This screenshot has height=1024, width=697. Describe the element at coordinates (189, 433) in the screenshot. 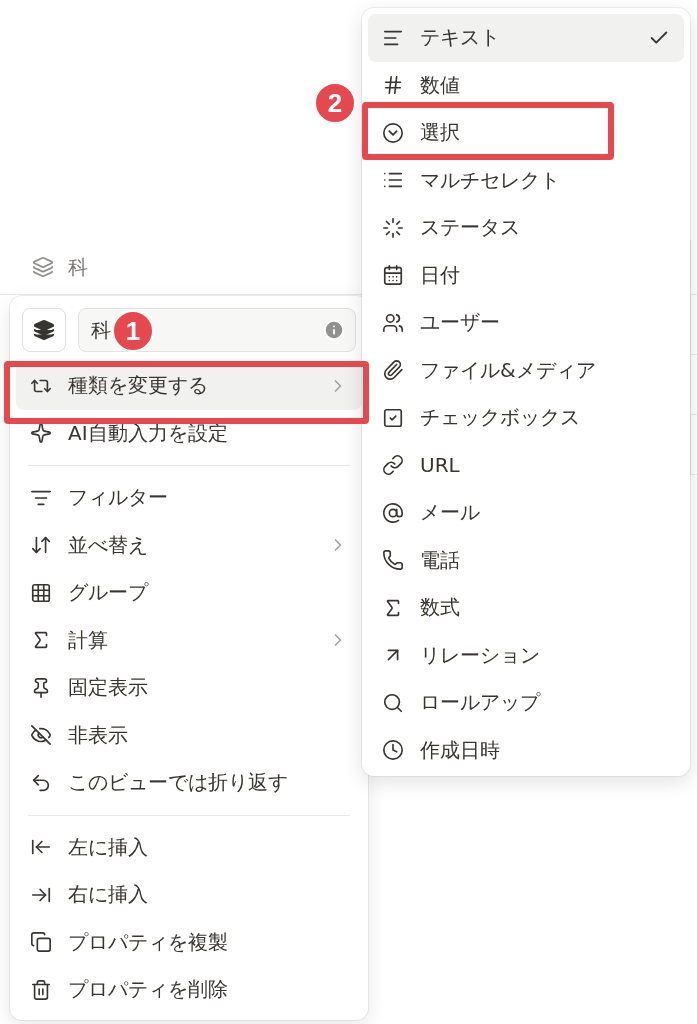

I see `menu-item: AI自動入力を設定` at that location.